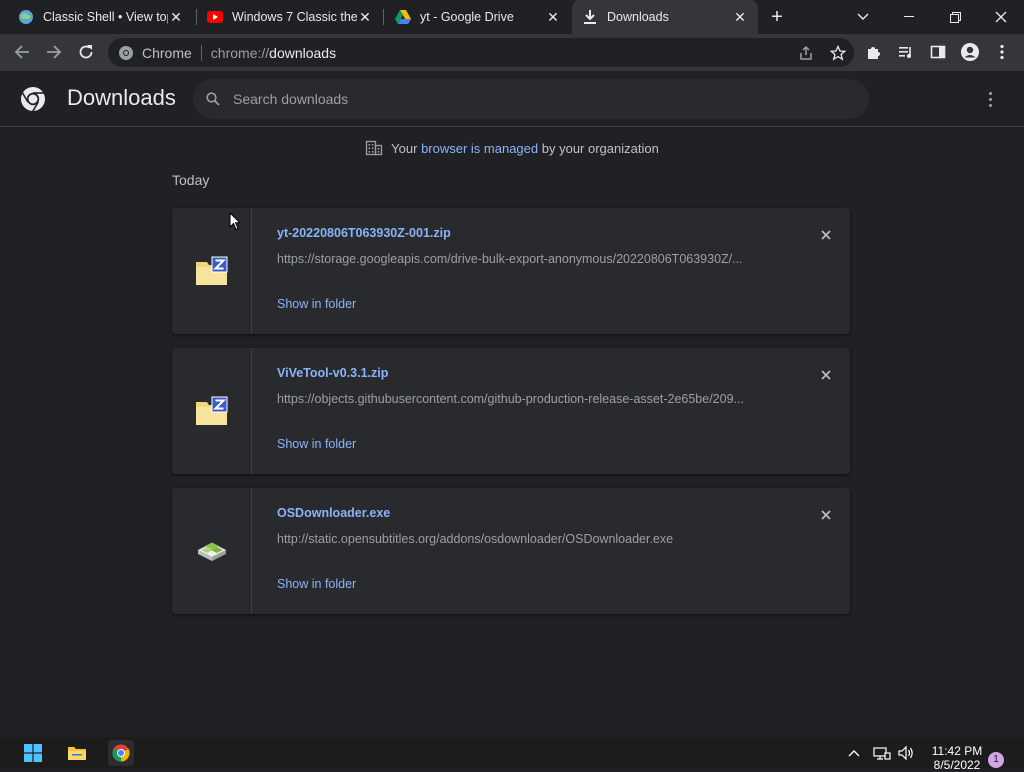 The height and width of the screenshot is (772, 1024). What do you see at coordinates (512, 754) in the screenshot?
I see `windows-taskbar: 11:42 PM 8/5/2022 1` at bounding box center [512, 754].